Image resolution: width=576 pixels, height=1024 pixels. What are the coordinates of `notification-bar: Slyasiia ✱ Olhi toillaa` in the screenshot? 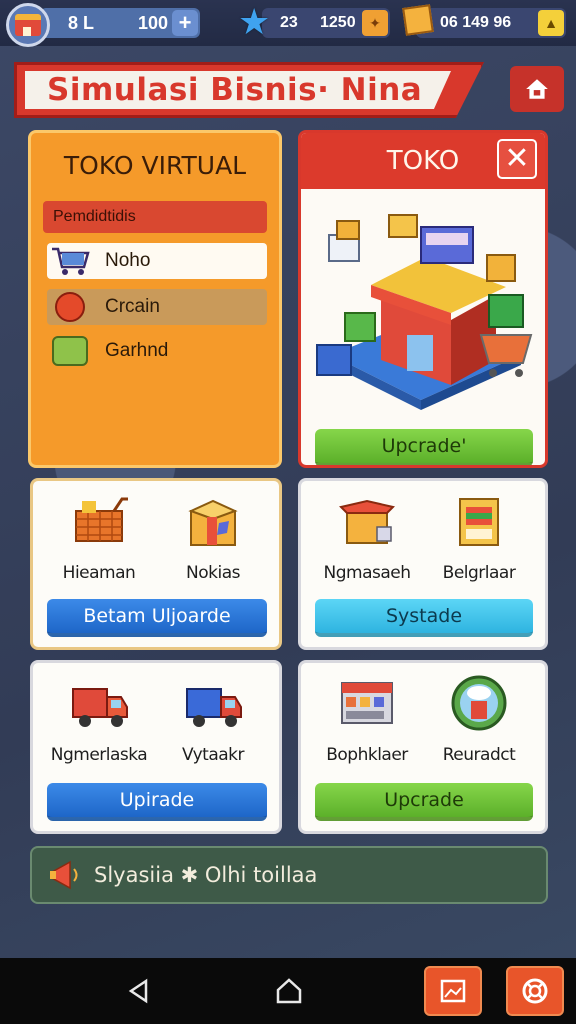 It's located at (289, 875).